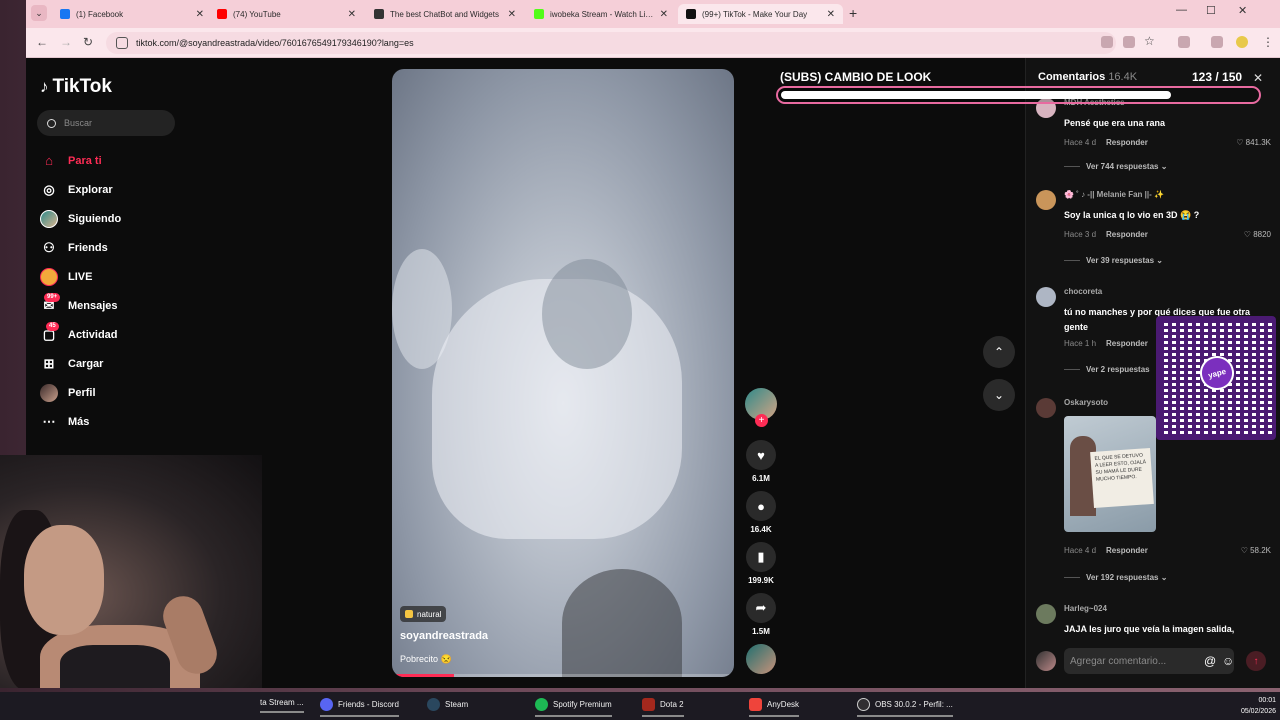 This screenshot has width=1280, height=720. I want to click on music-disc-avatar, so click(761, 659).